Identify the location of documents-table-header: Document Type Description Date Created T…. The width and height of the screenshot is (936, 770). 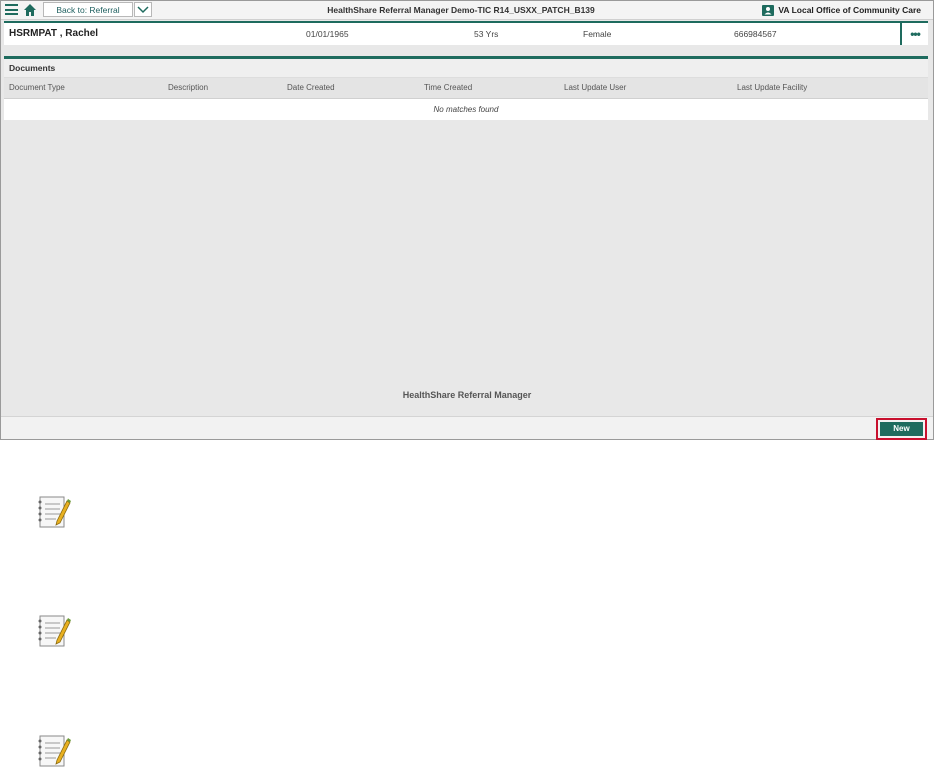
(466, 88).